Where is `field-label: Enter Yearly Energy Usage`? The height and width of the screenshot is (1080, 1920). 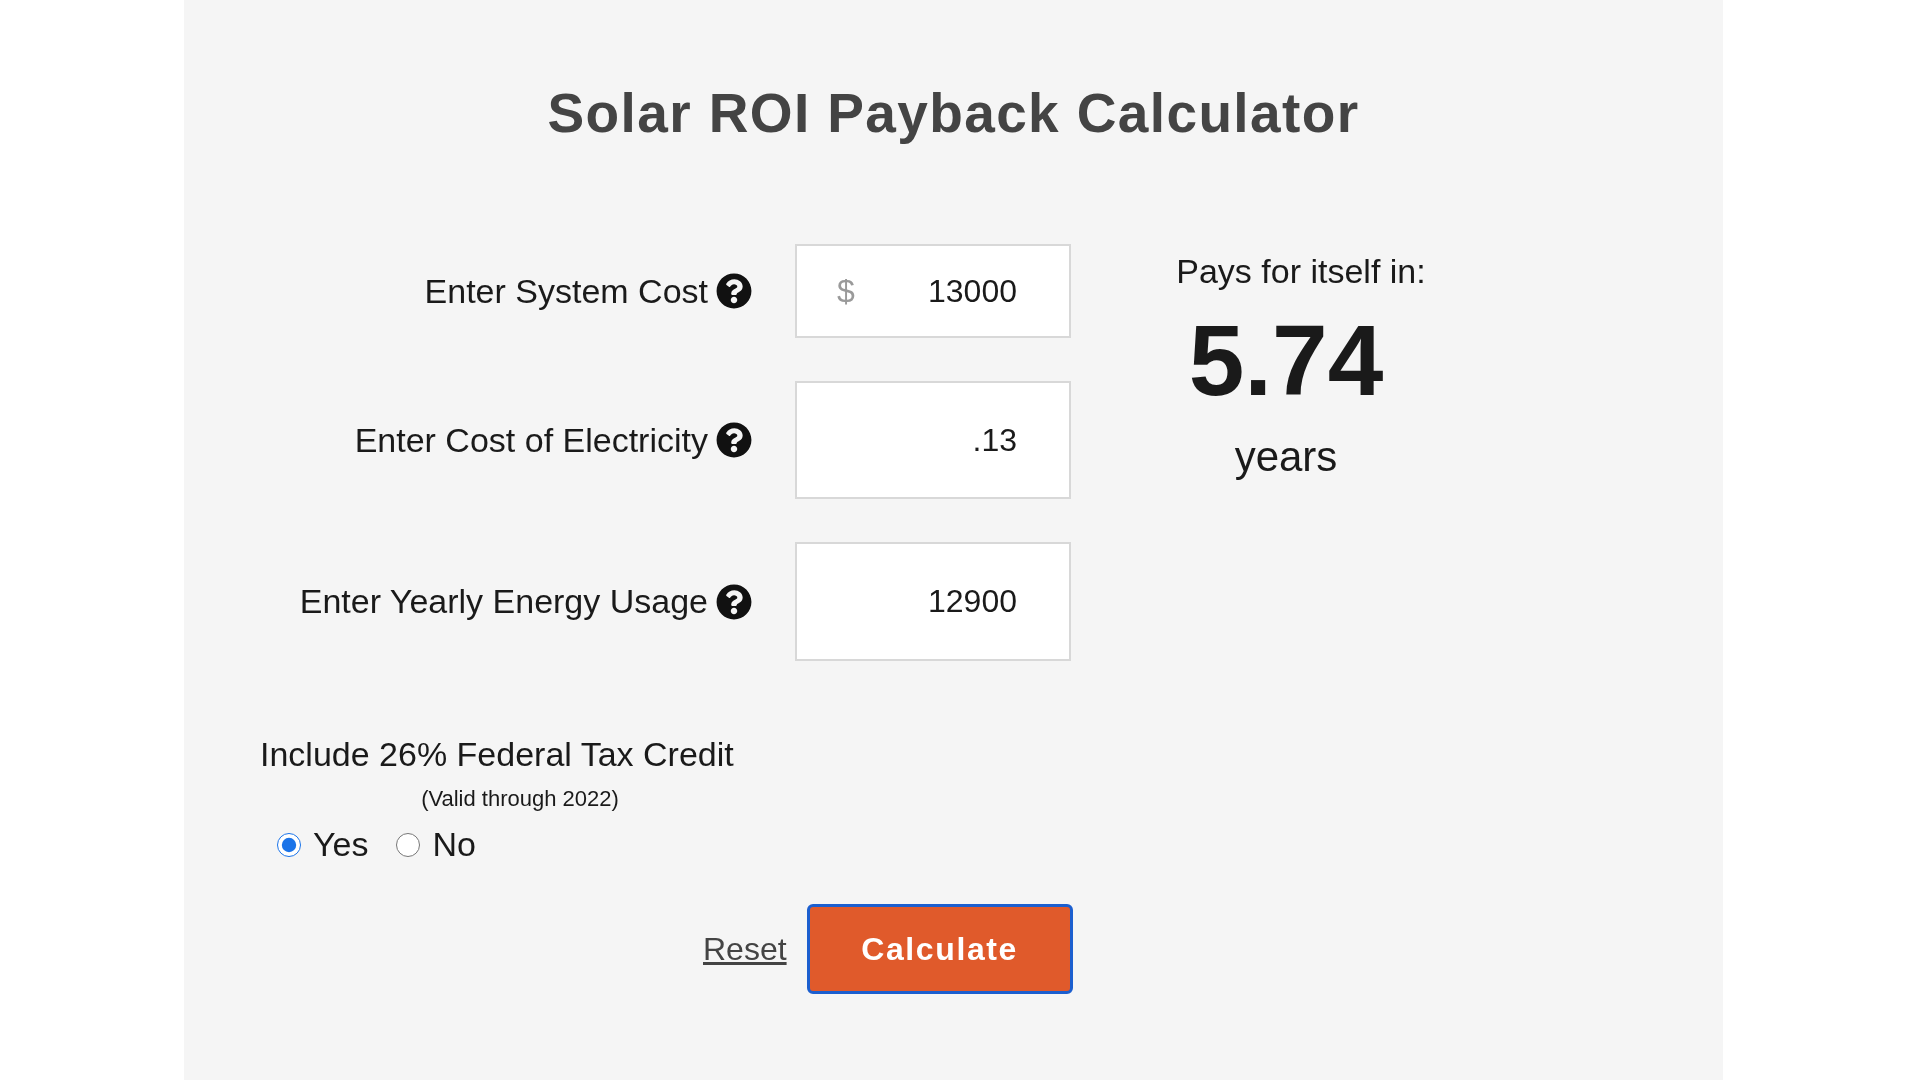
field-label: Enter Yearly Energy Usage is located at coordinates (503, 601).